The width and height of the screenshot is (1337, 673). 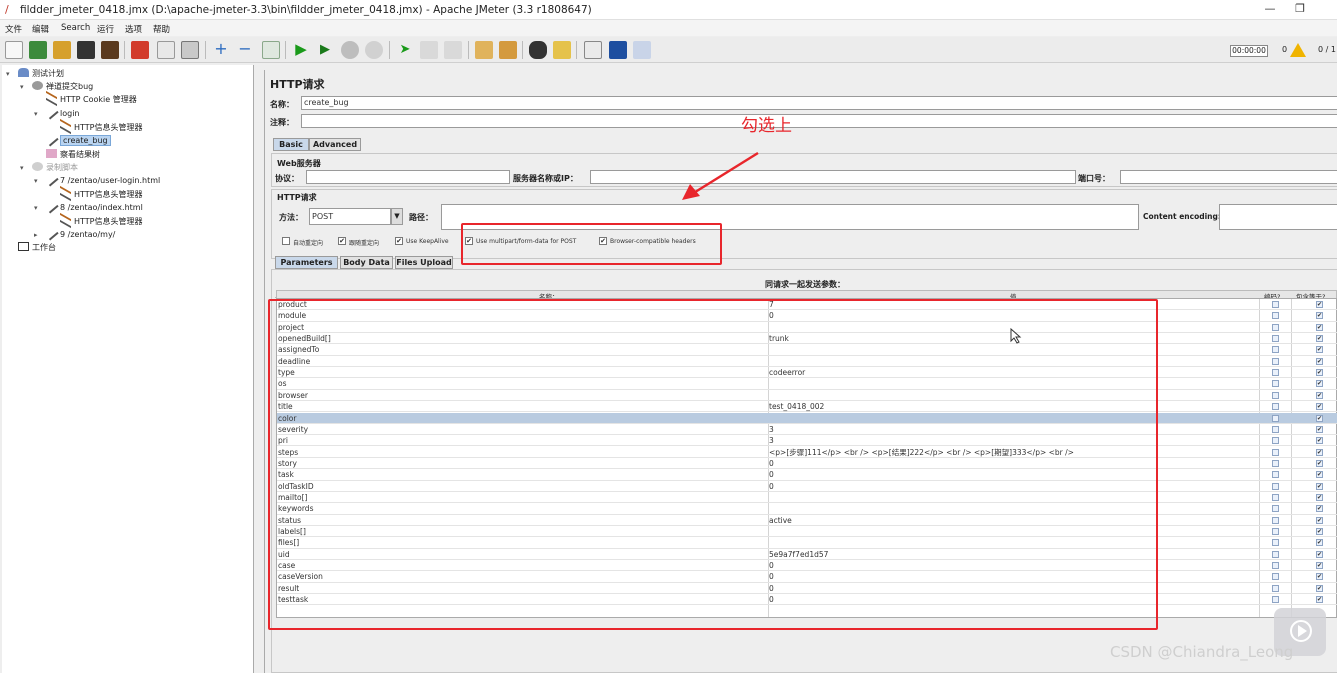 What do you see at coordinates (408, 177) in the screenshot?
I see `protocol-field` at bounding box center [408, 177].